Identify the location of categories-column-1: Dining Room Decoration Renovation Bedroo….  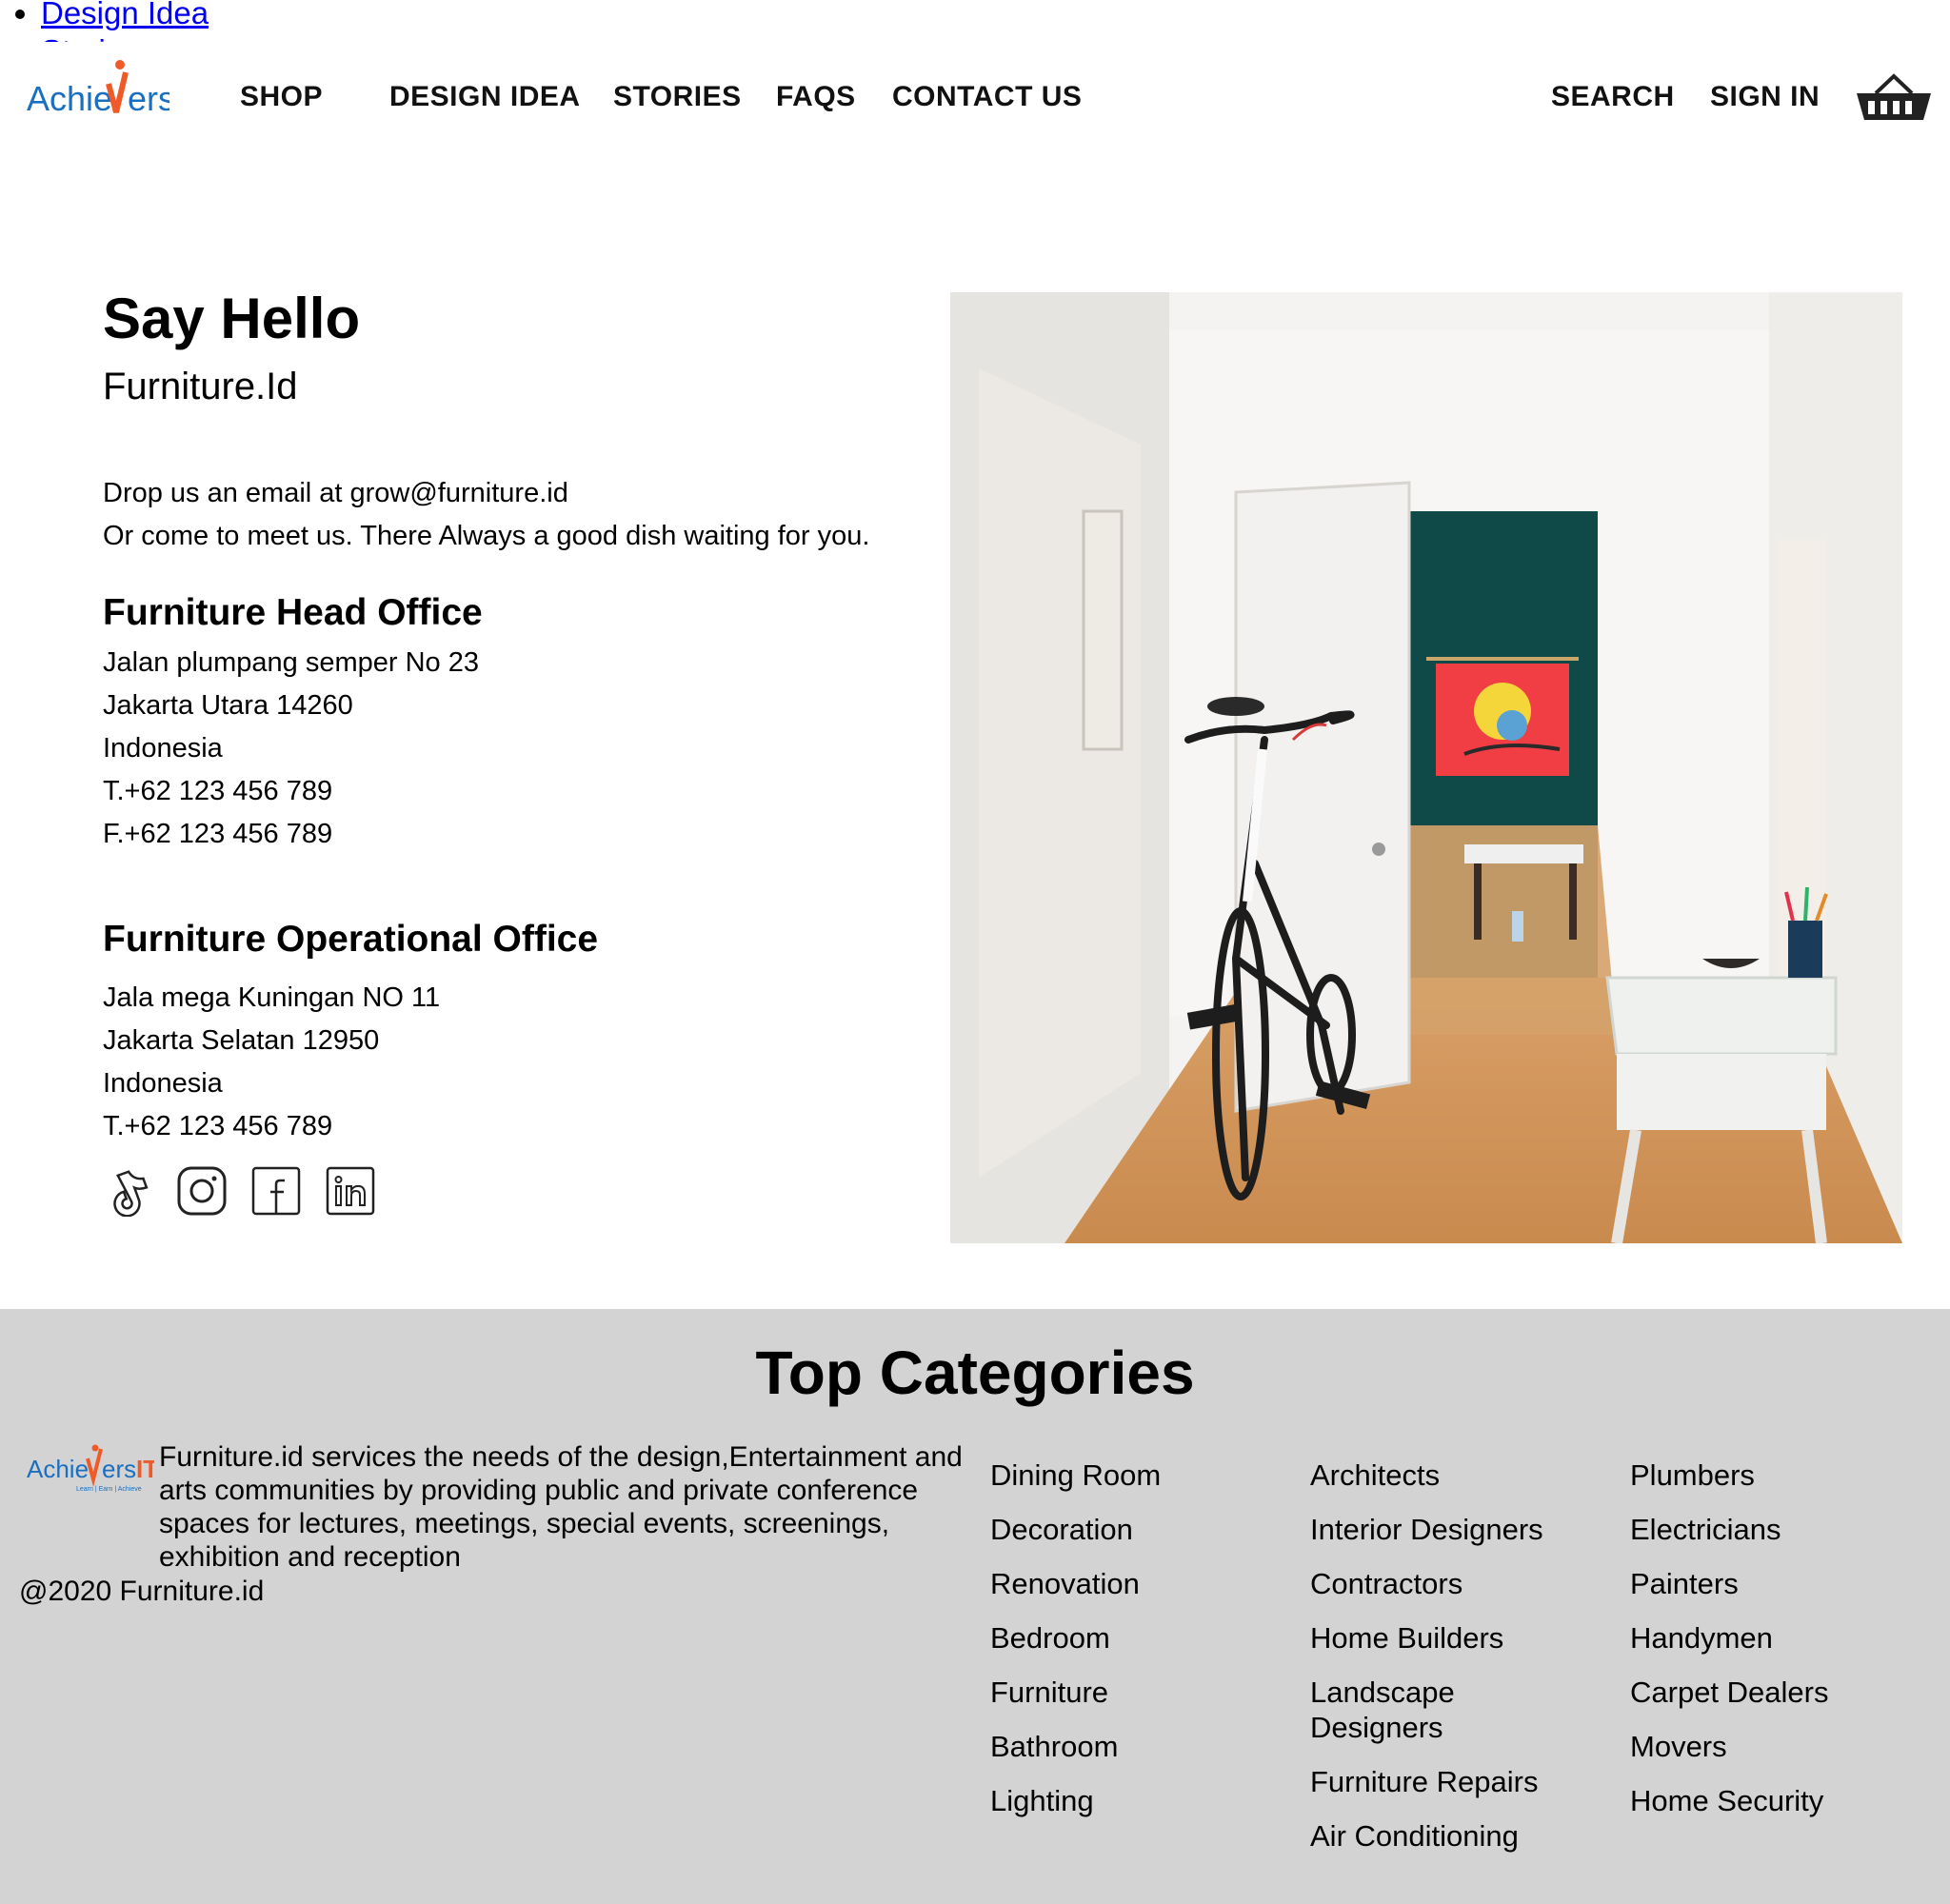
(1142, 1647).